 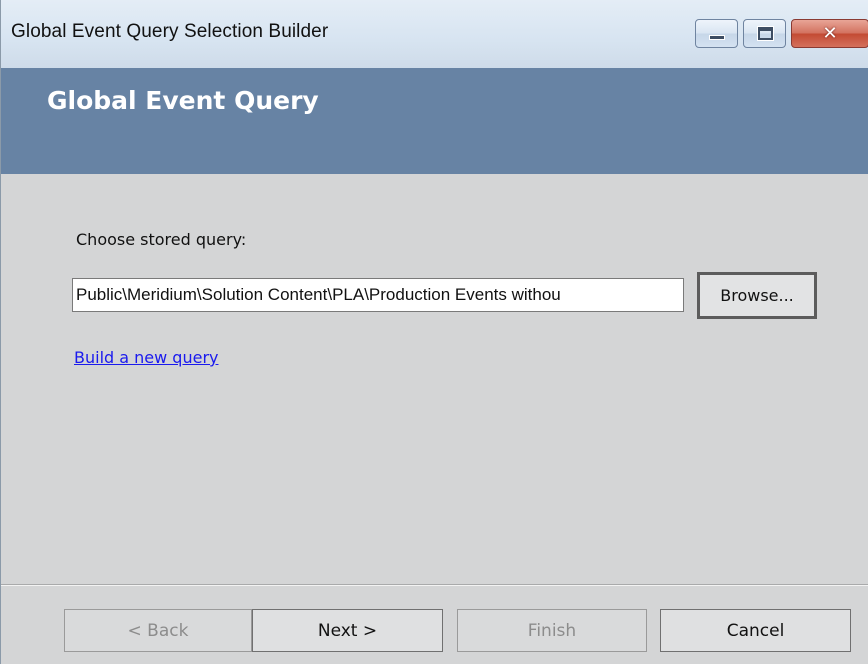 What do you see at coordinates (161, 239) in the screenshot?
I see `stored-query-label: Choose stored query:` at bounding box center [161, 239].